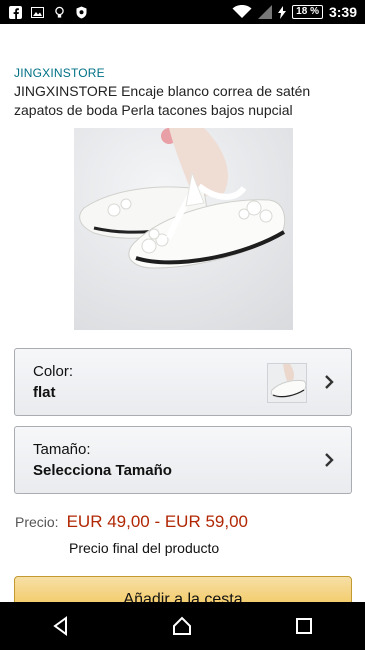 The image size is (365, 650). I want to click on navigation-bar, so click(182, 626).